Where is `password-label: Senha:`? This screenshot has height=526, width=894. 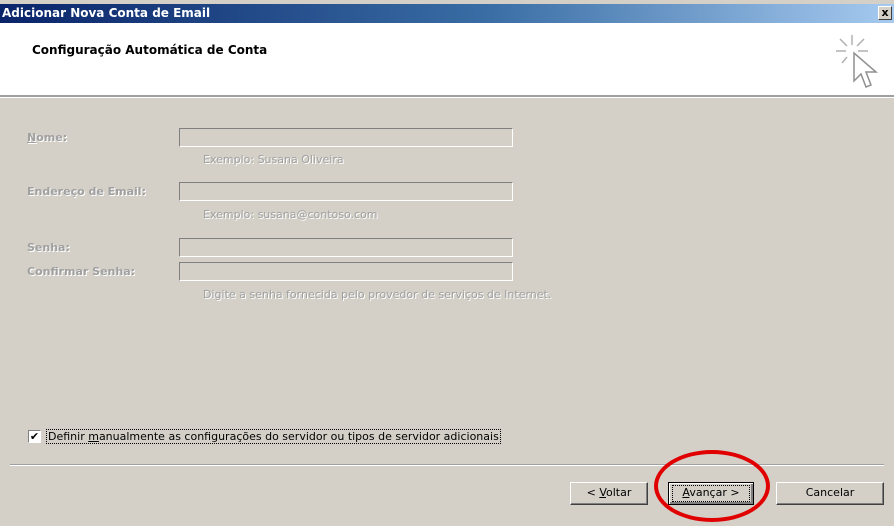
password-label: Senha: is located at coordinates (48, 247).